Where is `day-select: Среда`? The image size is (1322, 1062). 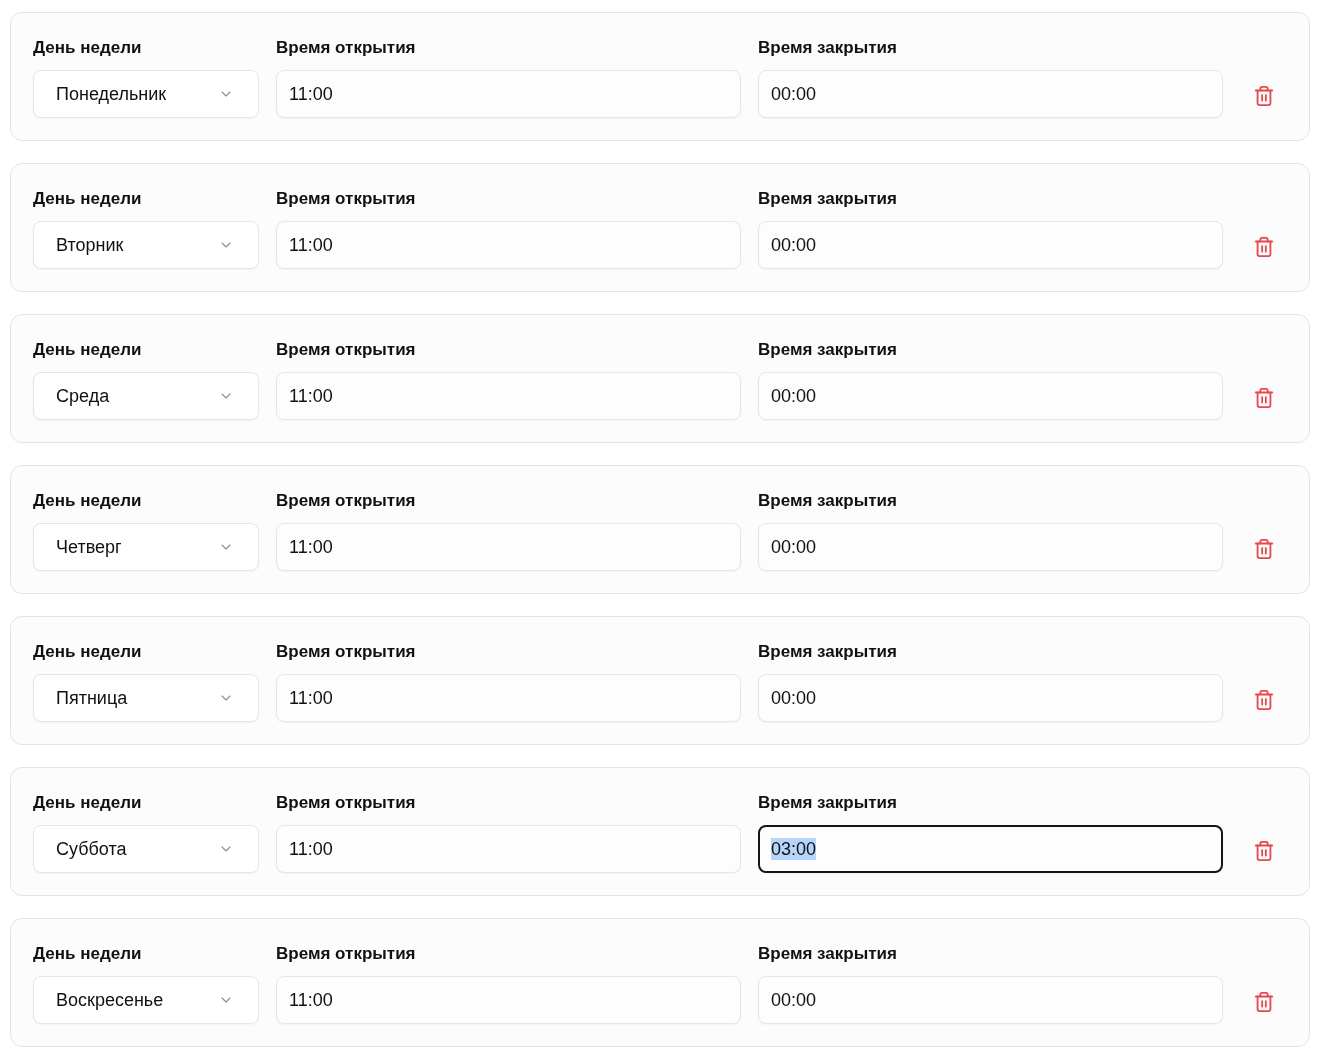 day-select: Среда is located at coordinates (146, 396).